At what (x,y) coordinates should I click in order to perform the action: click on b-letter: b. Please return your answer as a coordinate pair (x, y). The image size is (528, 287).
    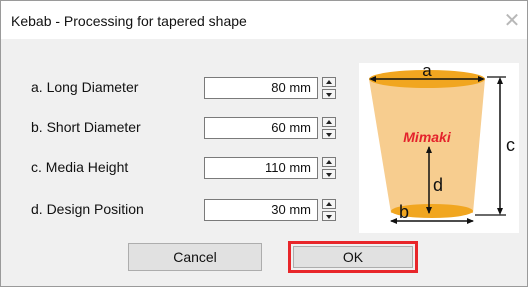
    Looking at the image, I should click on (404, 212).